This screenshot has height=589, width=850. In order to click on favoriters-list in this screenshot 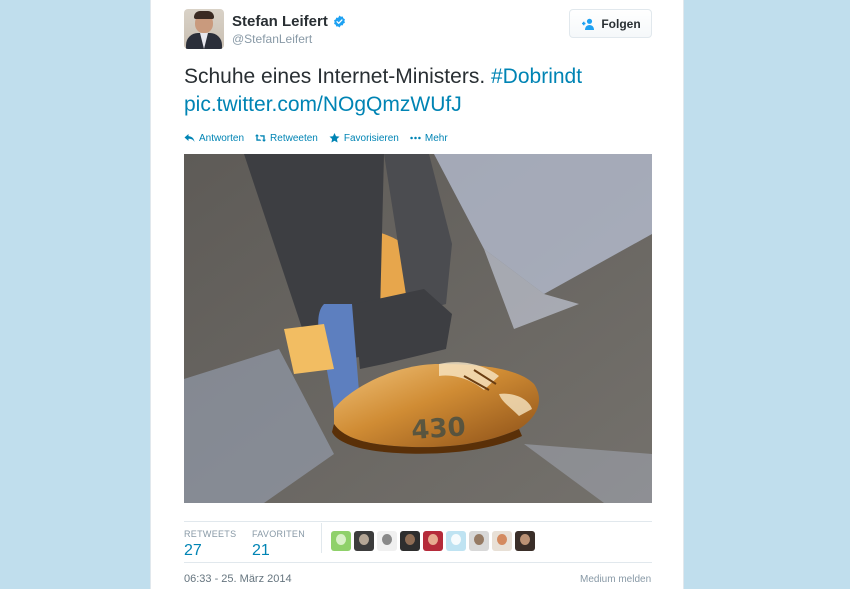, I will do `click(433, 541)`.